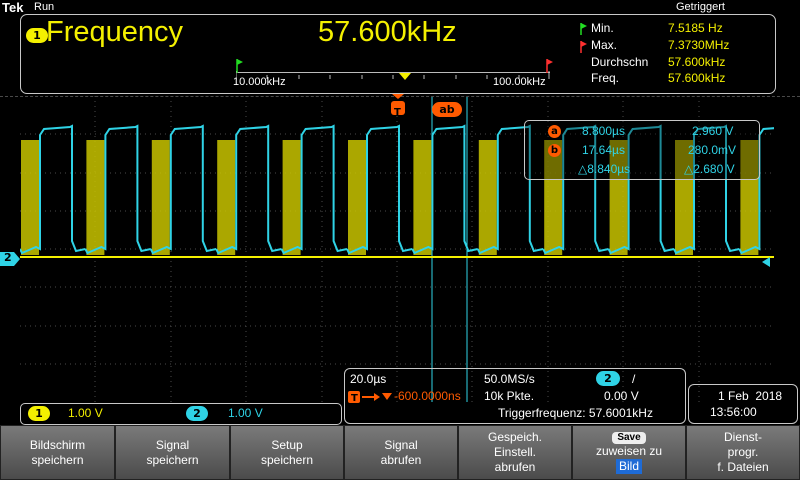  Describe the element at coordinates (197, 413) in the screenshot. I see `ch2-badge: 2` at that location.